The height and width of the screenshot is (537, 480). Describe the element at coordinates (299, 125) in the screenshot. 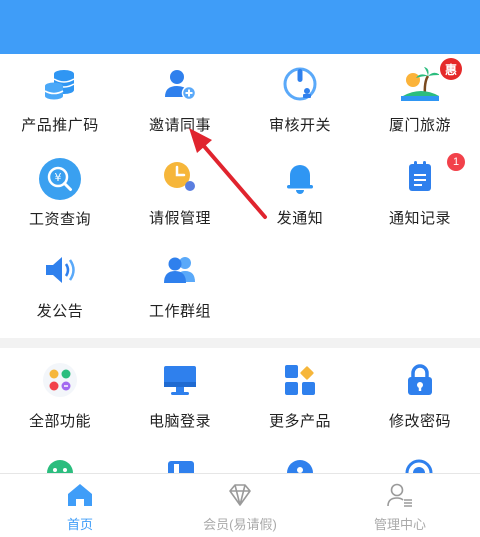

I see `feature-label: 审核开关` at that location.